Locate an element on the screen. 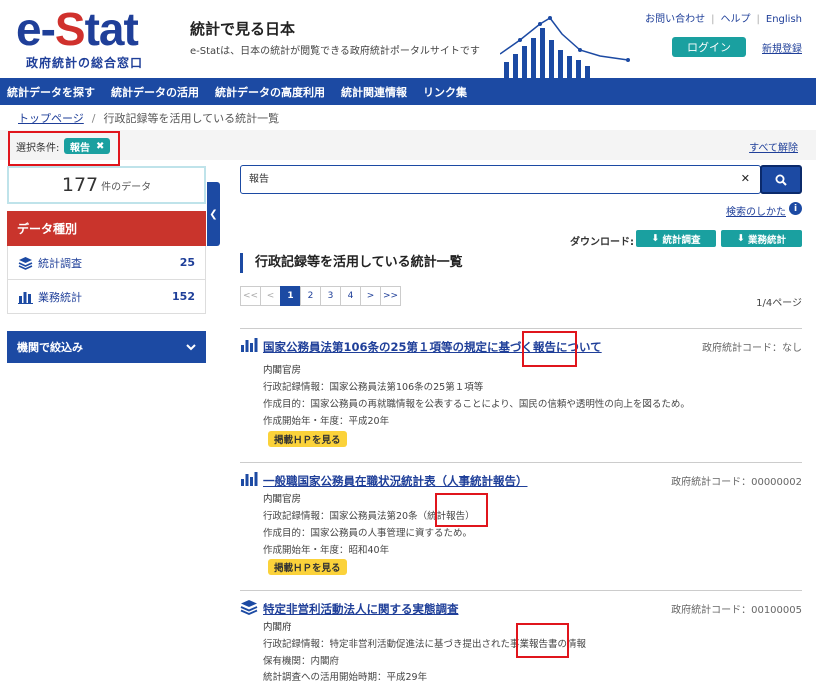 This screenshot has height=683, width=816. download-business-label: 業務統計 is located at coordinates (766, 240).